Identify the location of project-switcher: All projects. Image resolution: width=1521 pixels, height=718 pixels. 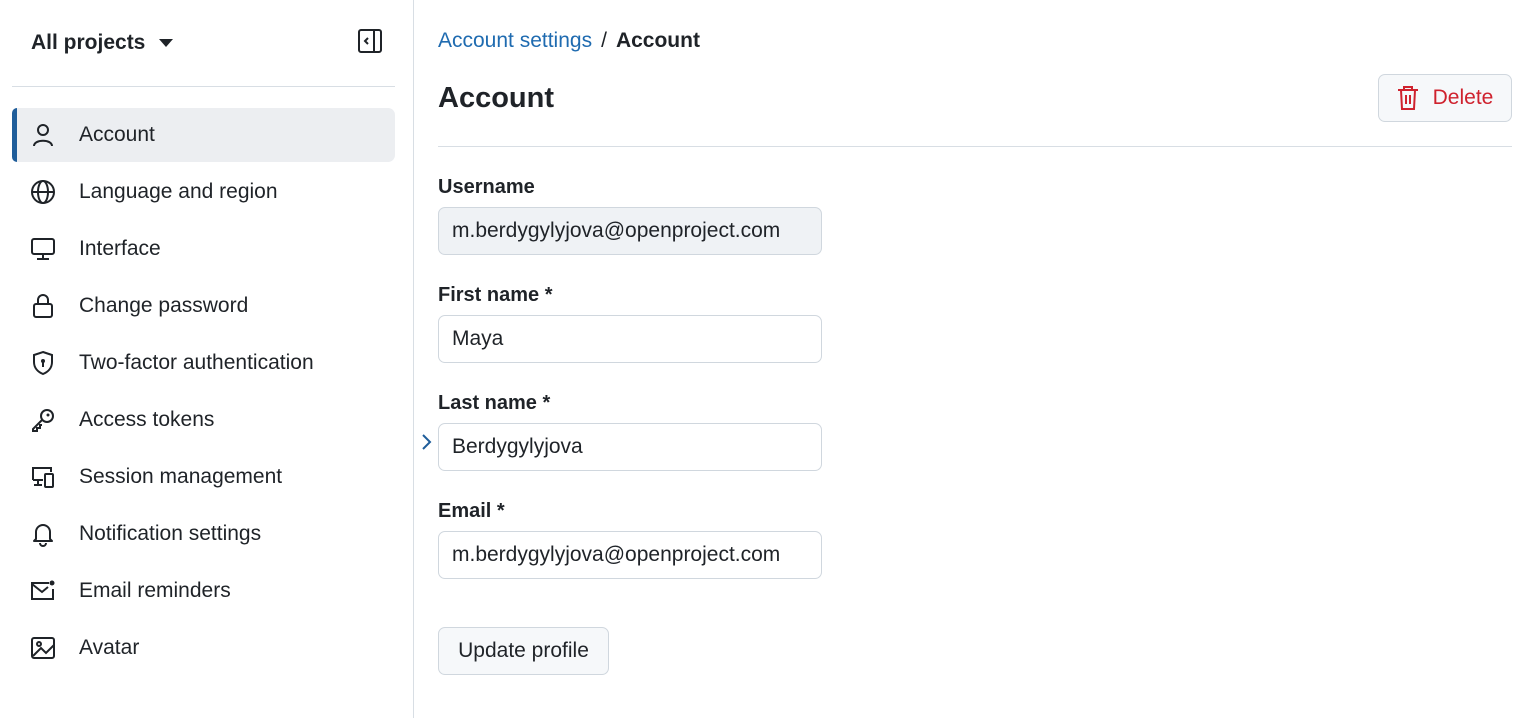
(102, 43).